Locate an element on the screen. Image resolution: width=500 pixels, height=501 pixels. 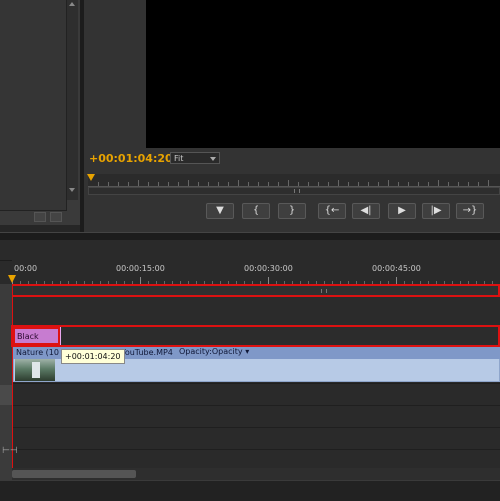
play-icon: ▶ is located at coordinates (402, 210).